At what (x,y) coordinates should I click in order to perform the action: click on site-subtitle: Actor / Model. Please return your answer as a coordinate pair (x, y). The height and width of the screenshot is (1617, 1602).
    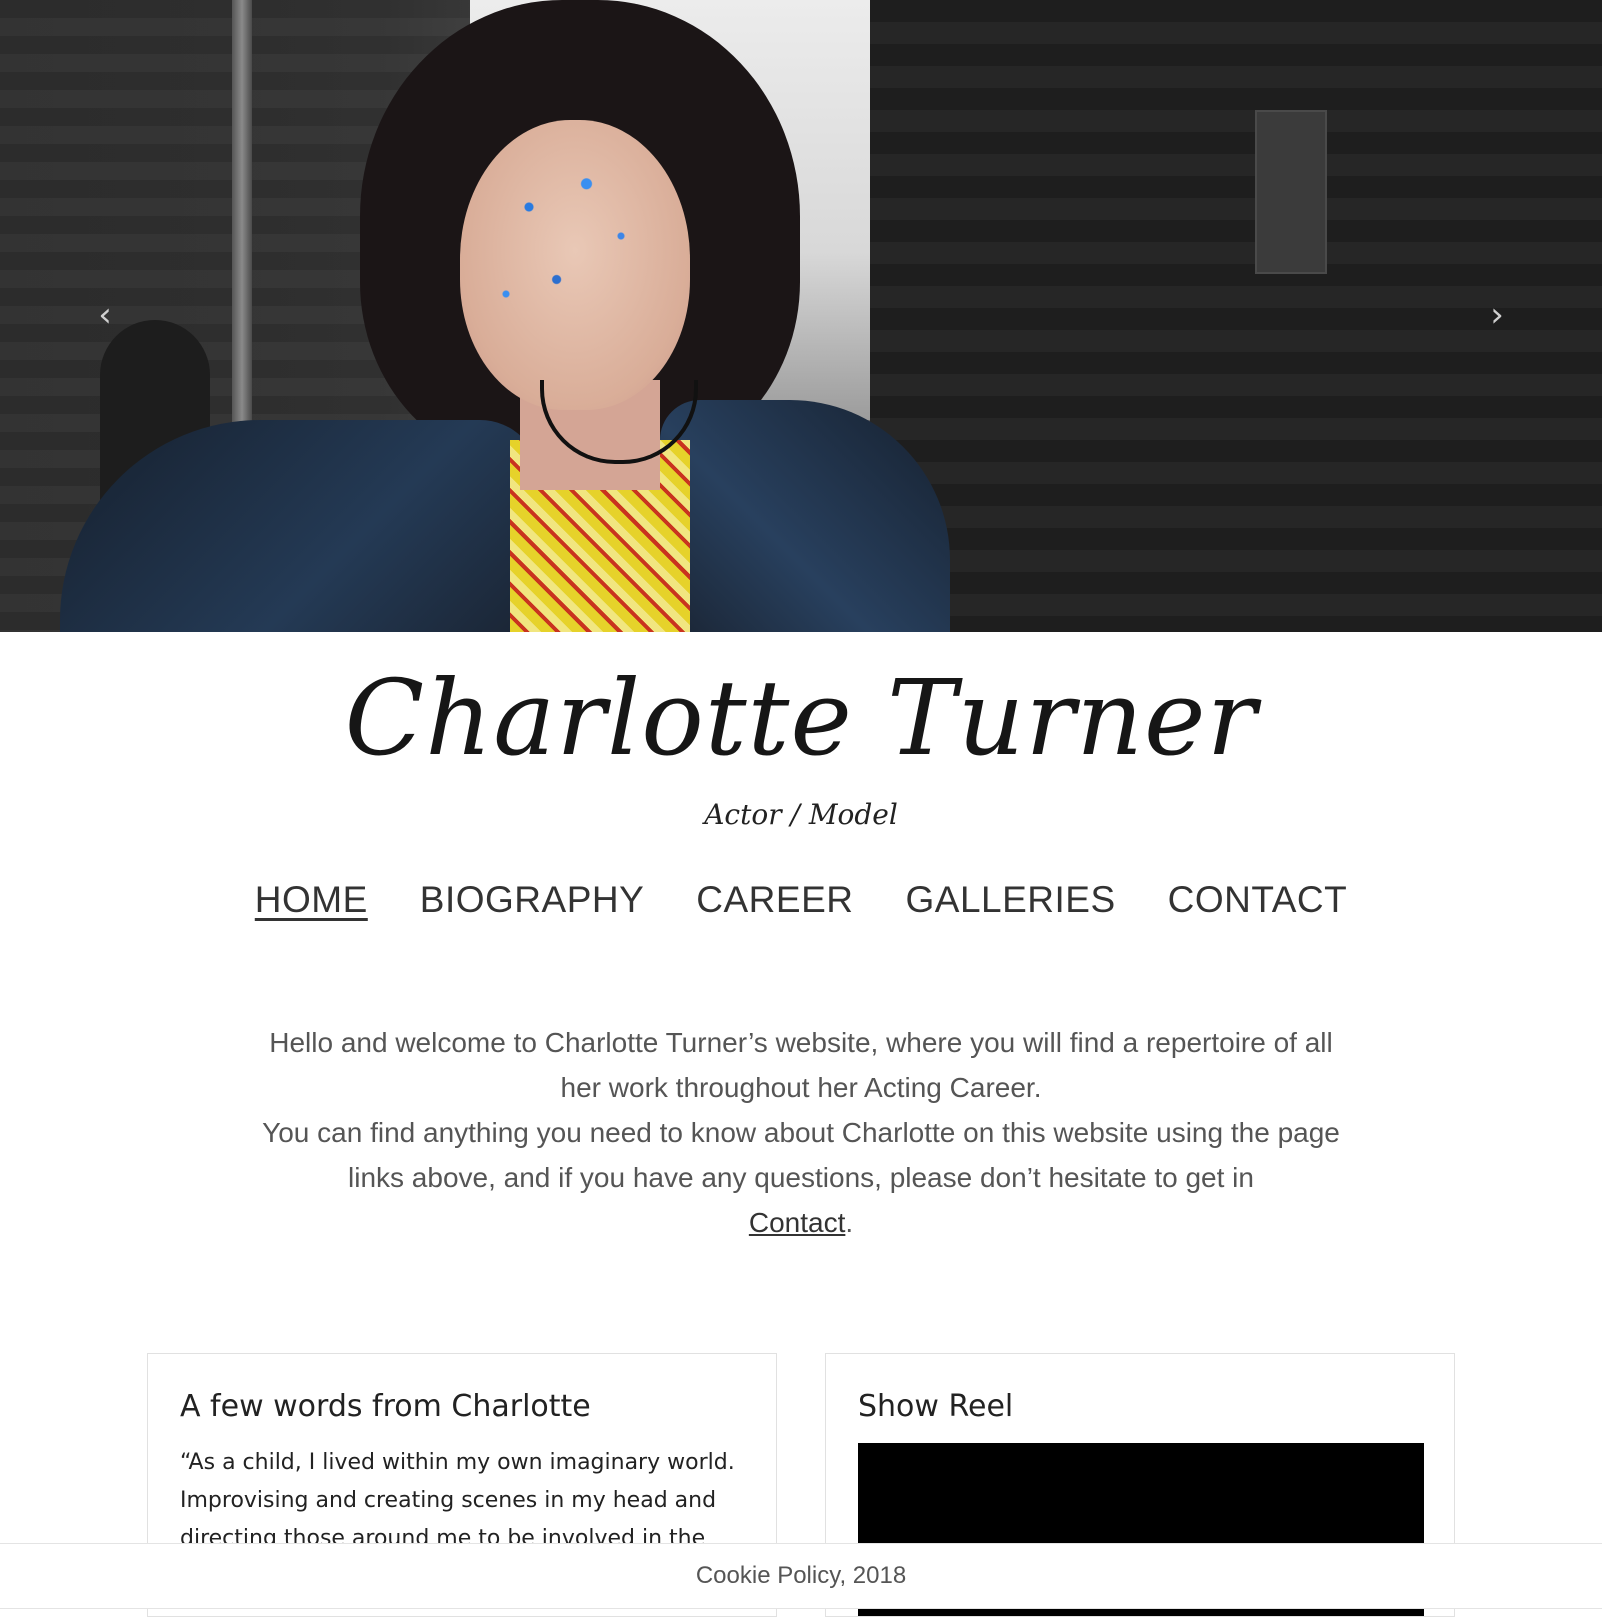
    Looking at the image, I should click on (801, 814).